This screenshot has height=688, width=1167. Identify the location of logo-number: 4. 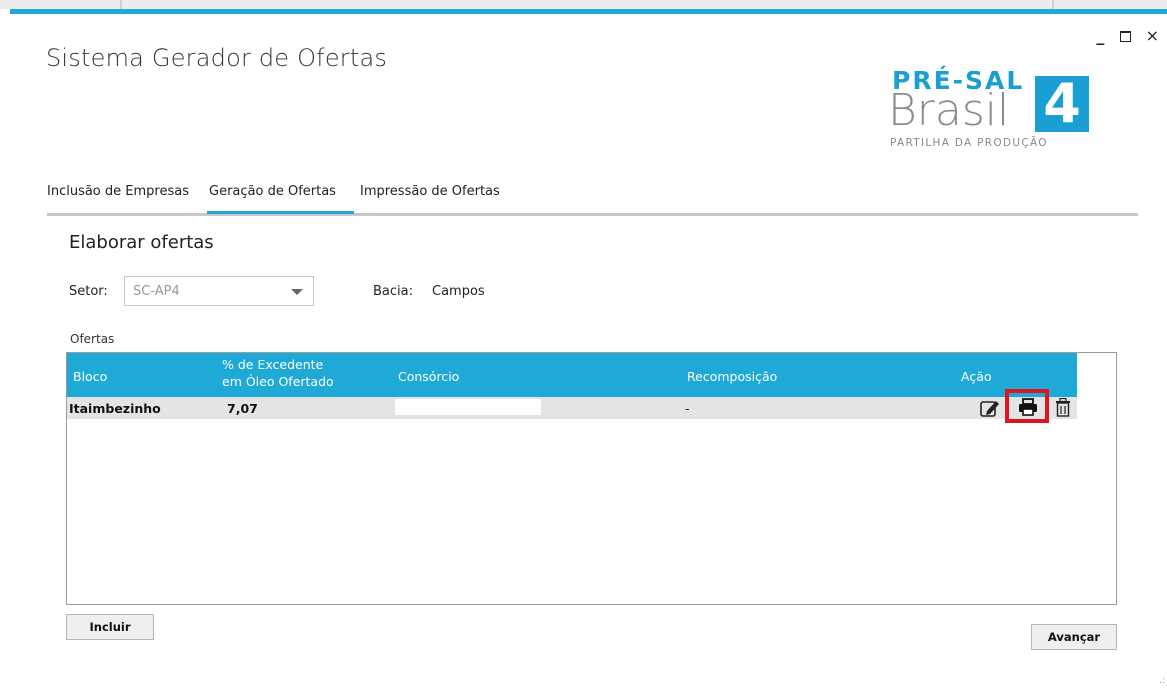
(1062, 104).